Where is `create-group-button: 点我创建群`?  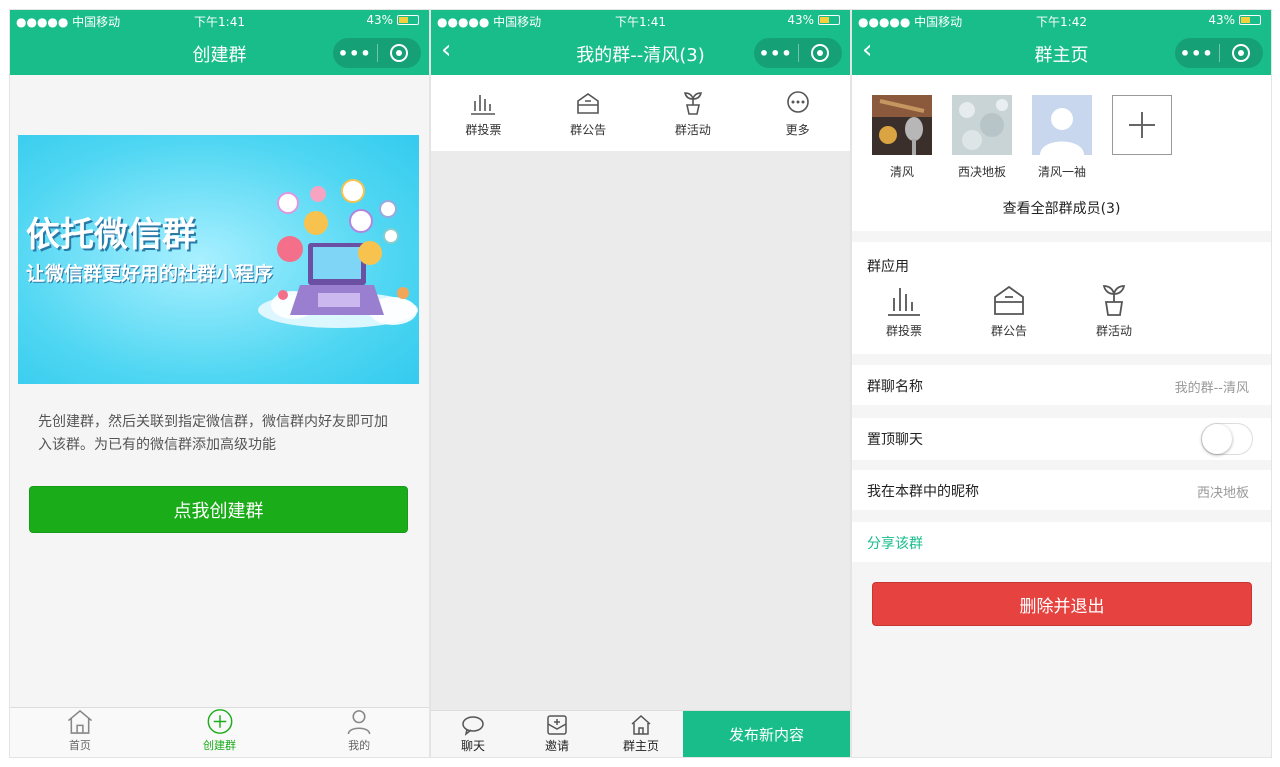
create-group-button: 点我创建群 is located at coordinates (218, 509).